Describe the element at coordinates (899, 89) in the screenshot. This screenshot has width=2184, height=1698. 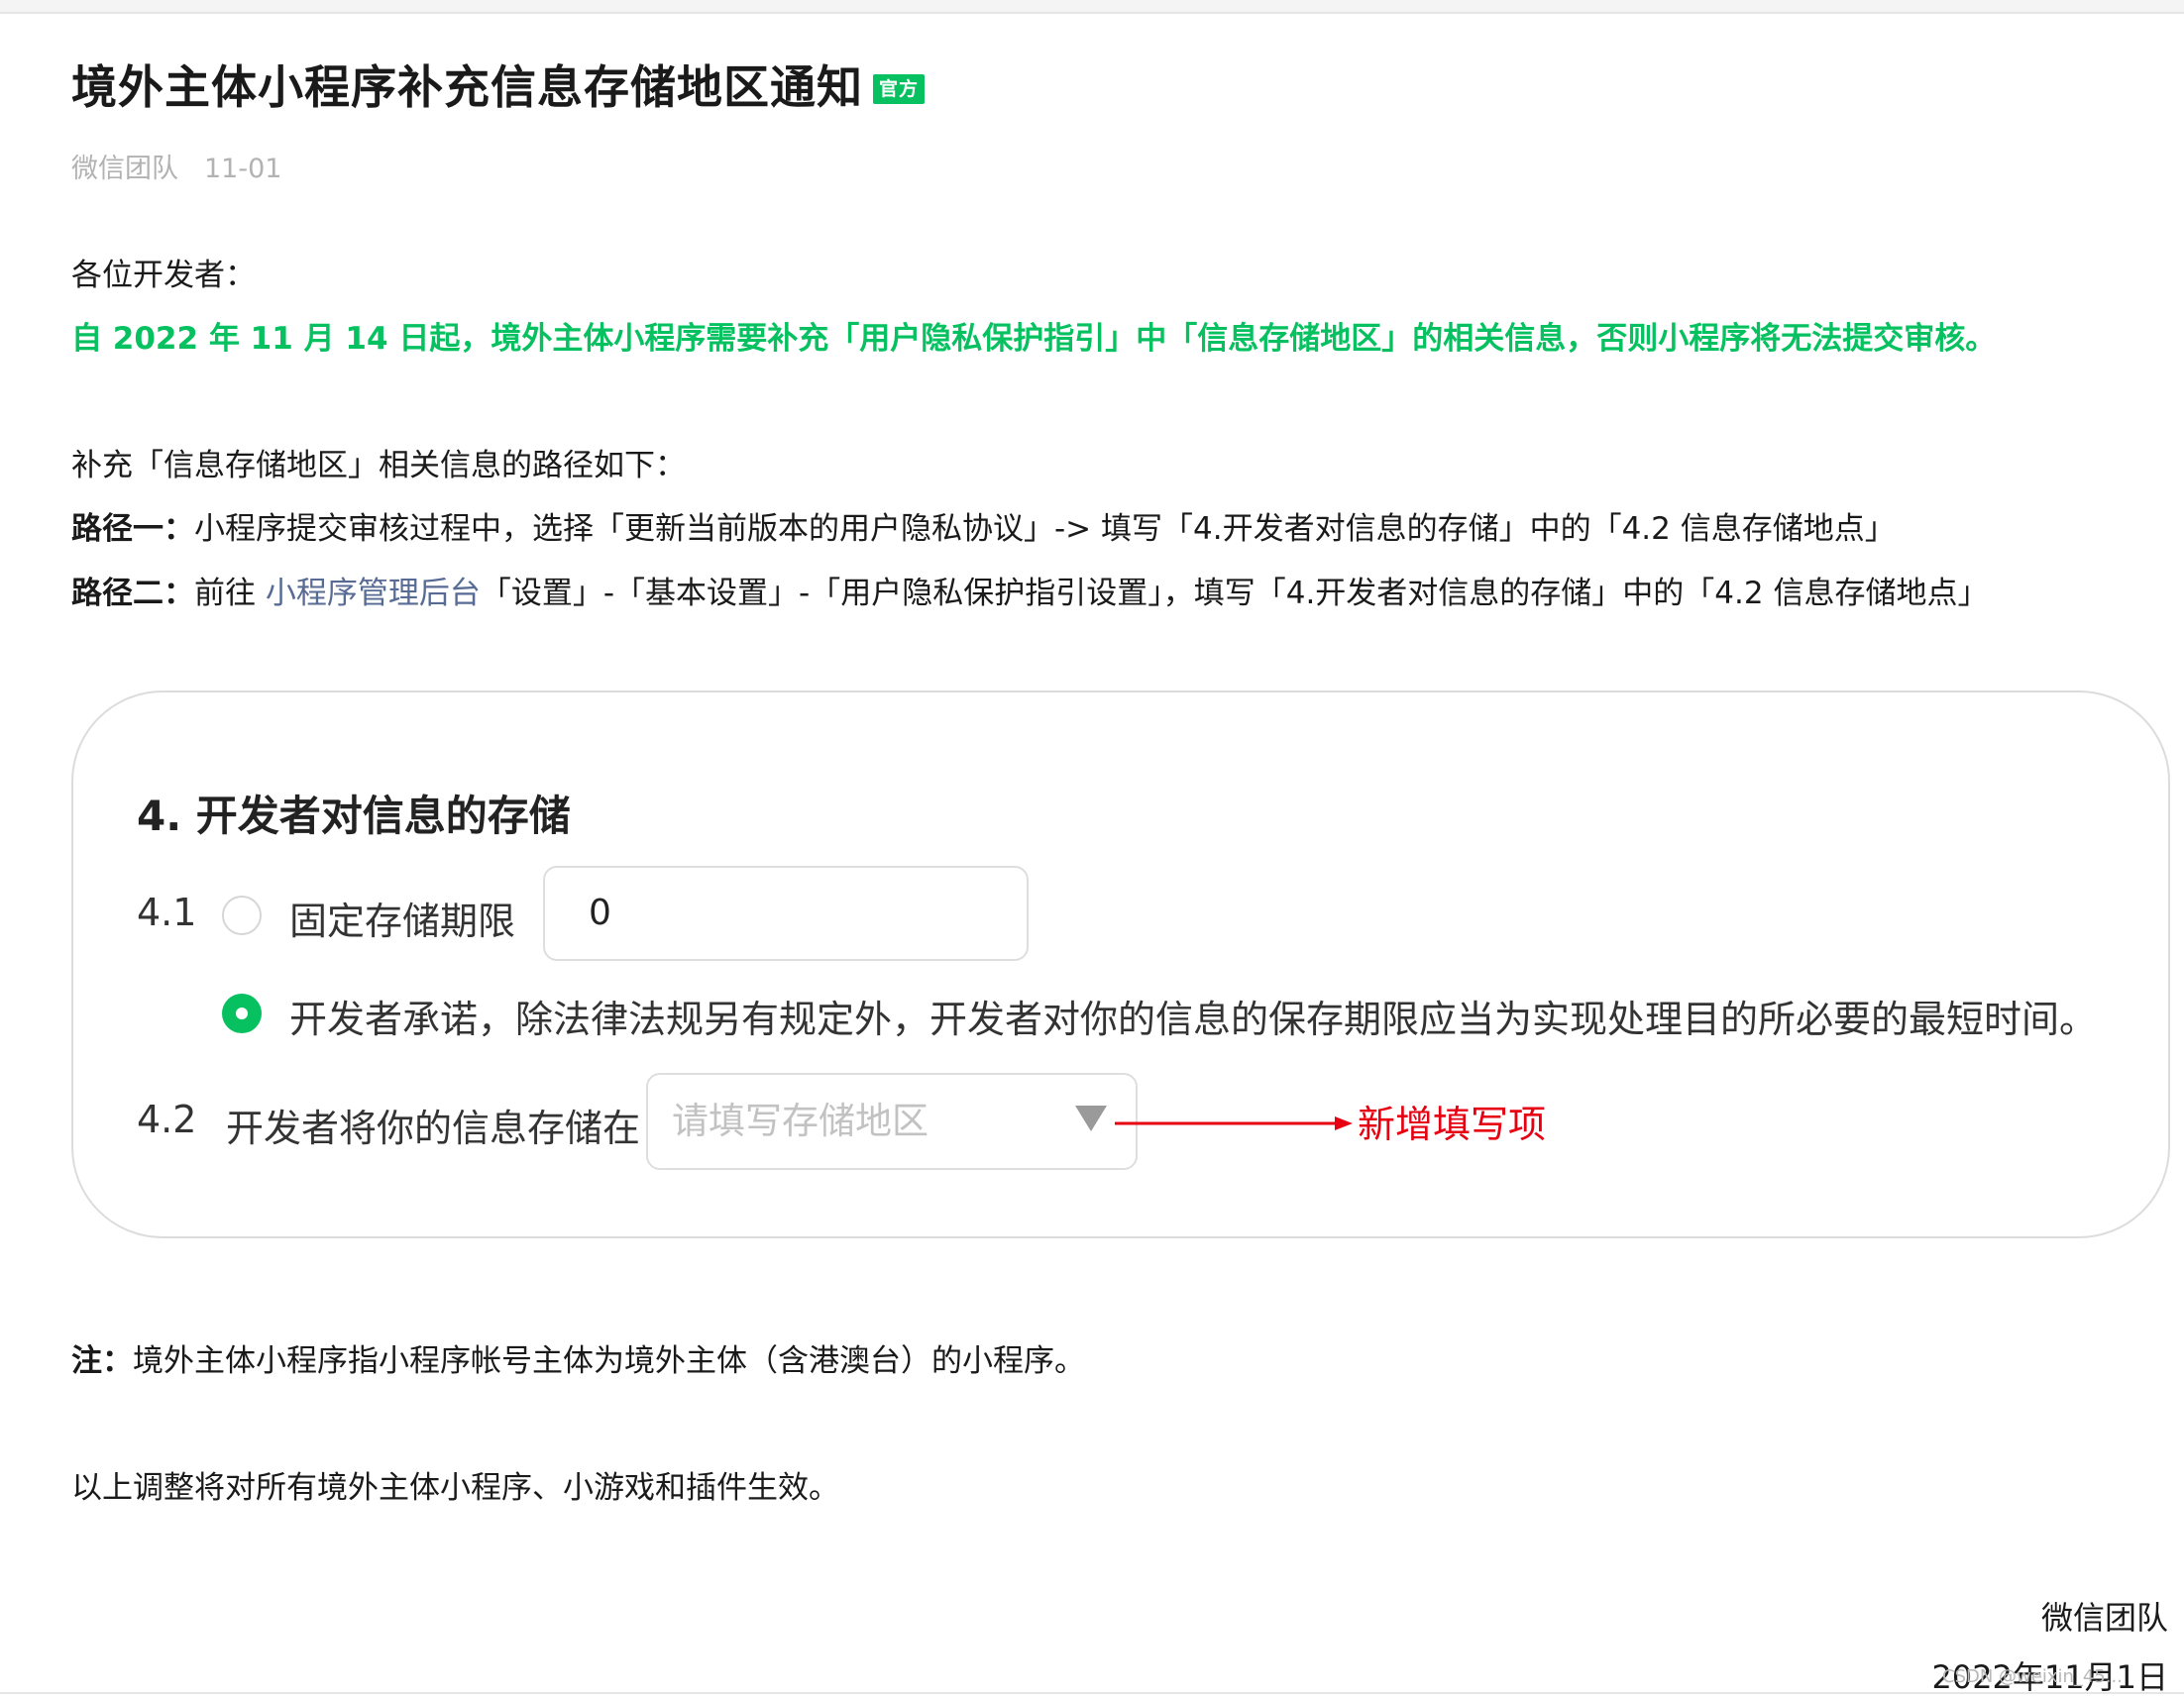
I see `official-badge: 官方` at that location.